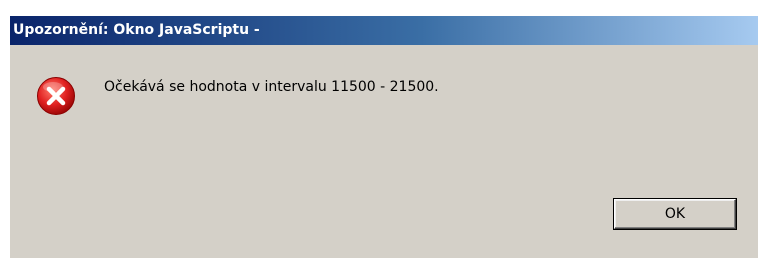 This screenshot has width=758, height=258. Describe the element at coordinates (675, 214) in the screenshot. I see `ok-button: OK` at that location.